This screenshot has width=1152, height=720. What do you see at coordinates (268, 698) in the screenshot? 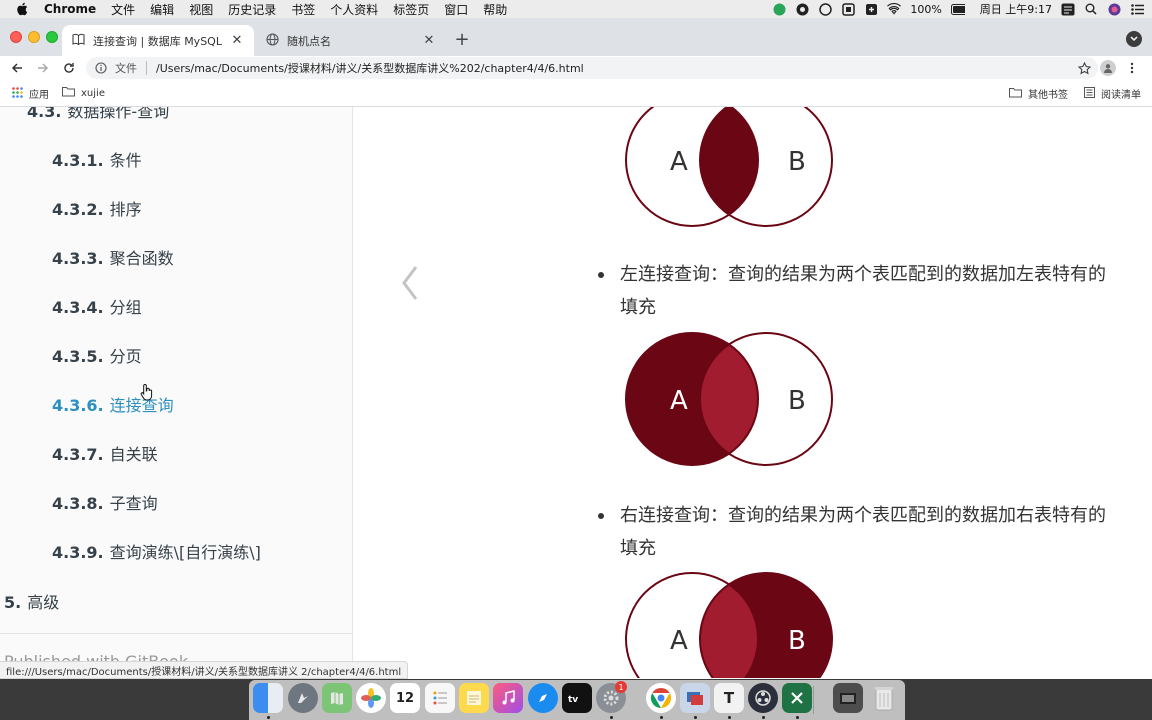
I see `finder-icon` at bounding box center [268, 698].